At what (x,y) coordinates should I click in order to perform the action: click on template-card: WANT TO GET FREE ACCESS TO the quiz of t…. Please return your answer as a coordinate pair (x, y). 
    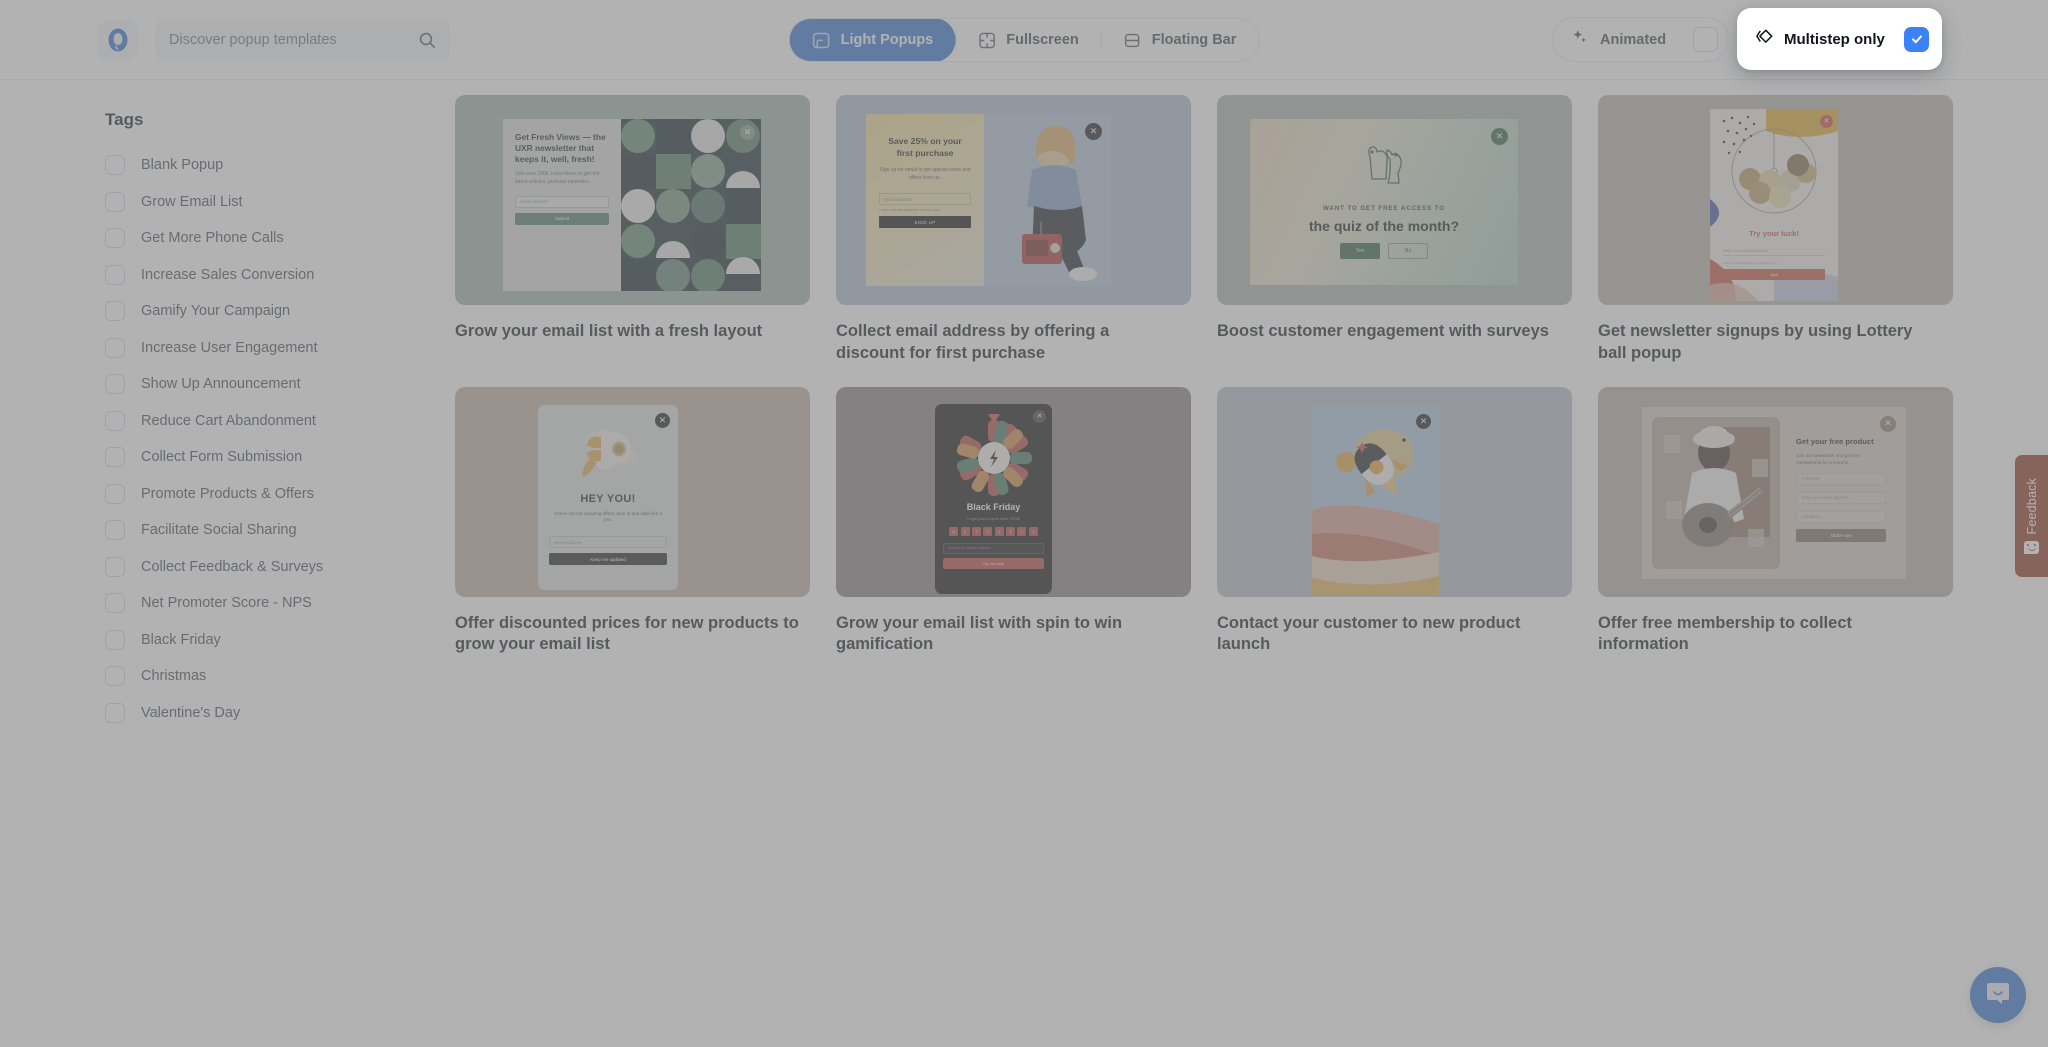
    Looking at the image, I should click on (1394, 230).